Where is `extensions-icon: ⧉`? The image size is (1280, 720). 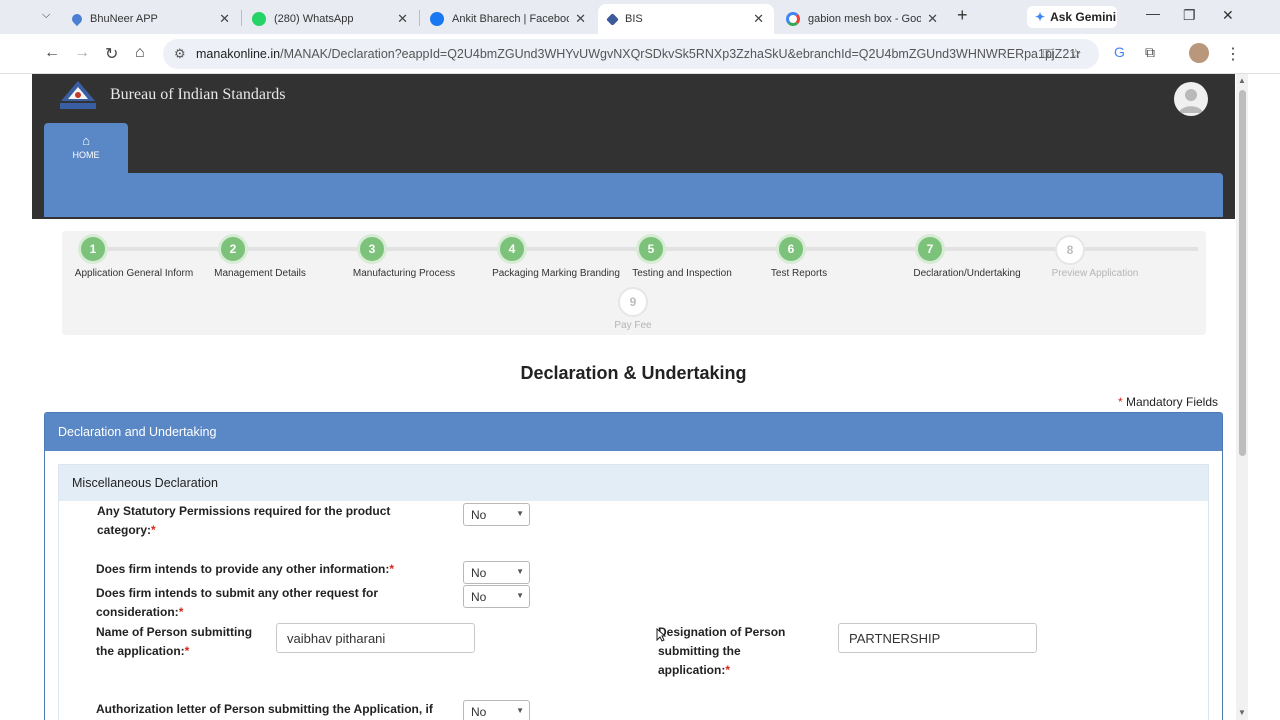 extensions-icon: ⧉ is located at coordinates (1150, 52).